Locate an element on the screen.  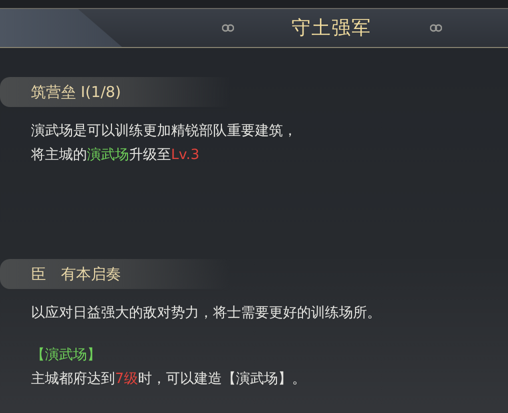
description-text: 演武场是可以训练更加精锐部队重要建筑， is located at coordinates (164, 131).